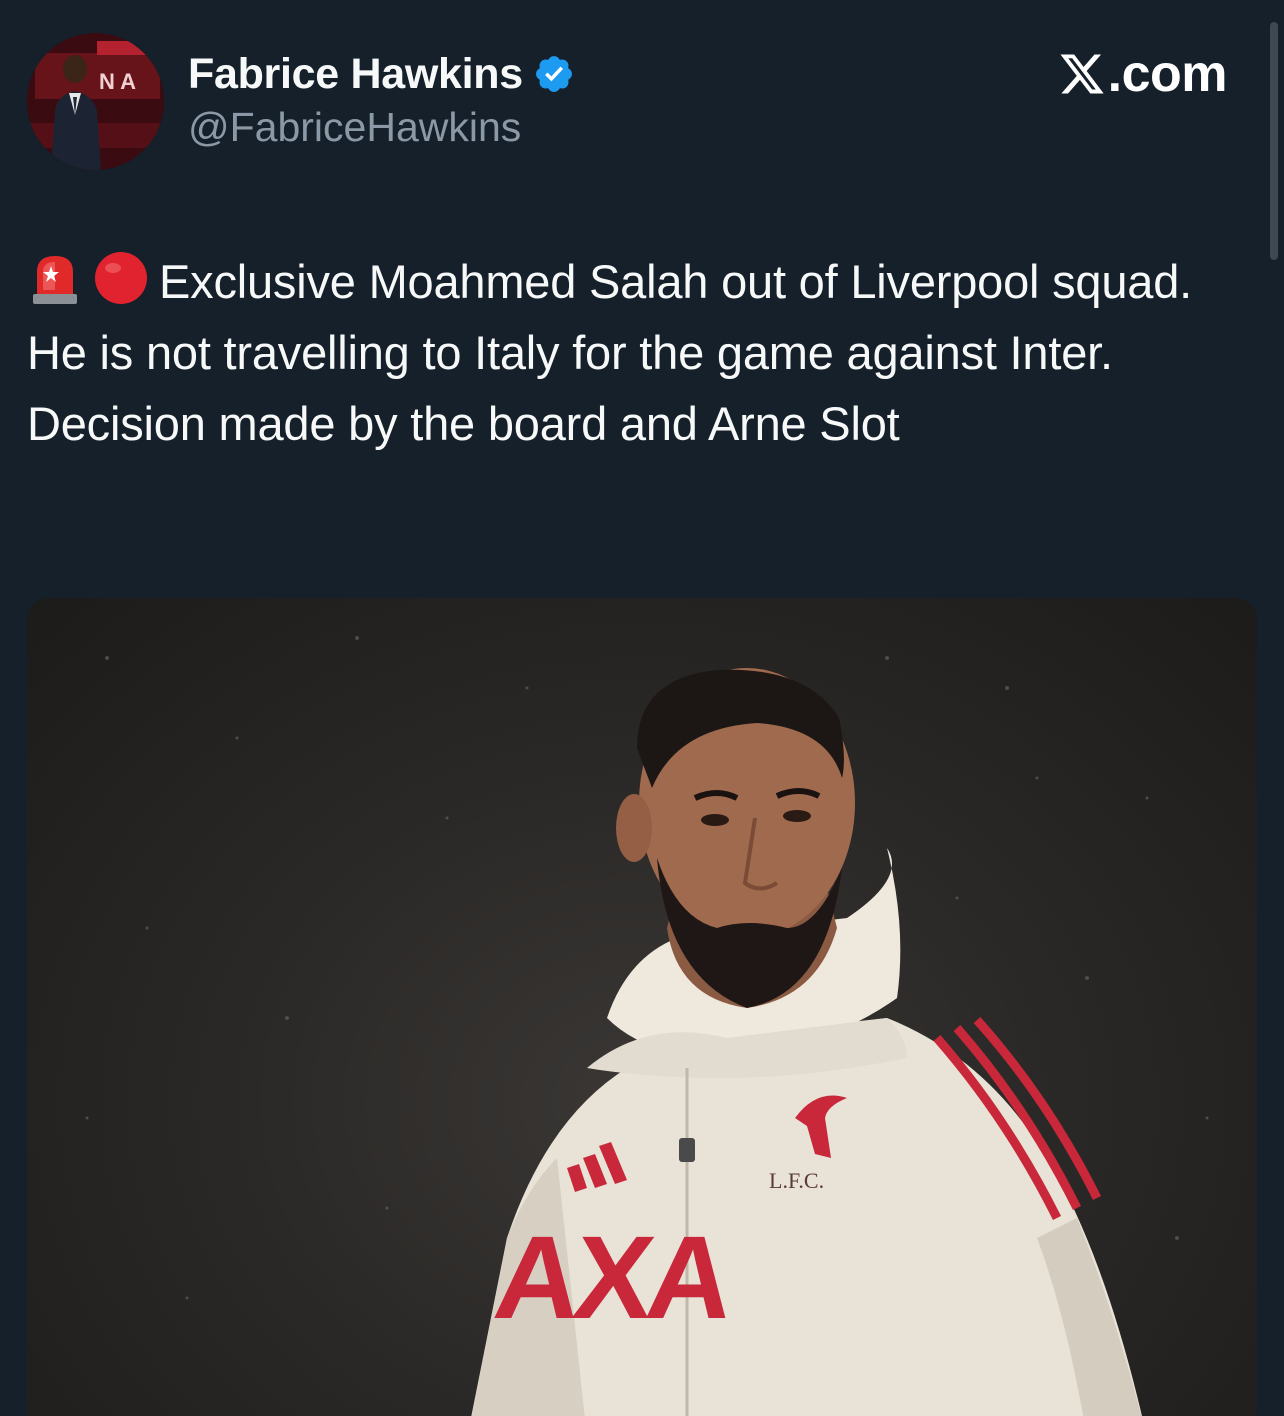 This screenshot has width=1284, height=1416. What do you see at coordinates (121, 278) in the screenshot?
I see `red-circle-icon` at bounding box center [121, 278].